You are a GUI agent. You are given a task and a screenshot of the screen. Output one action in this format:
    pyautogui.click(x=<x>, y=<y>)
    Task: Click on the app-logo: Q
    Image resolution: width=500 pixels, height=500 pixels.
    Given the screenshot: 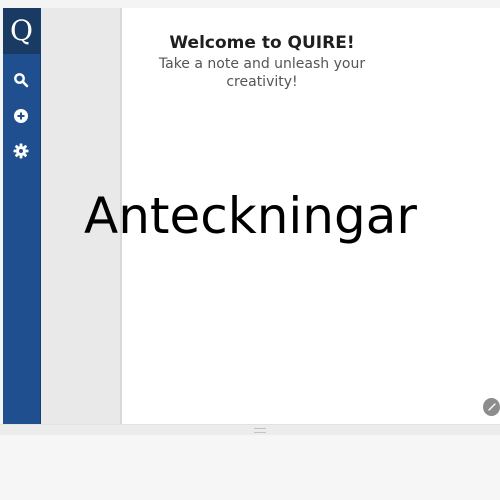 What is the action you would take?
    pyautogui.click(x=21, y=31)
    